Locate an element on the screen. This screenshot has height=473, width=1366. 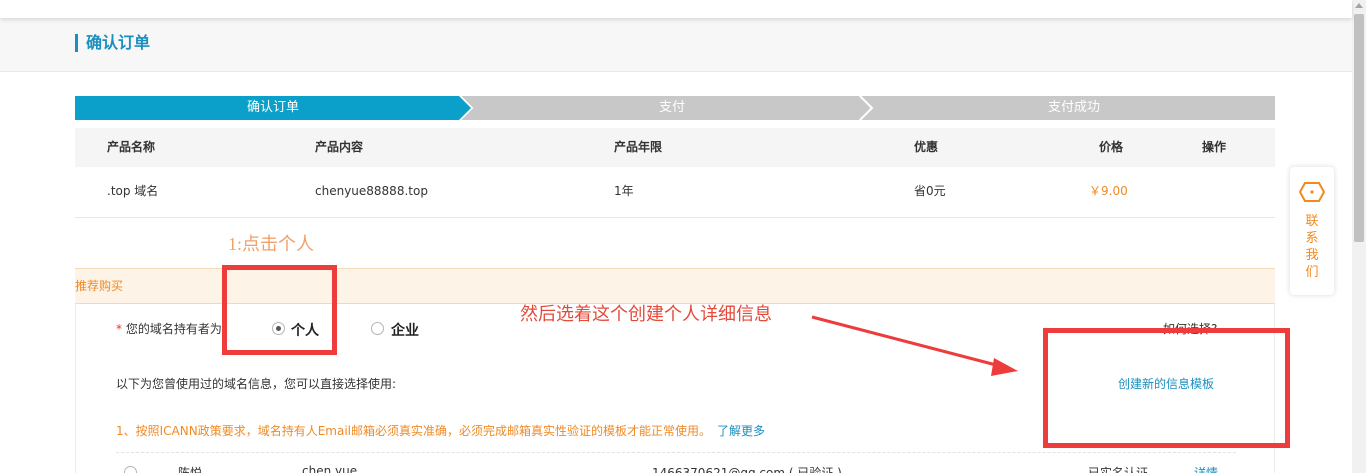
divider is located at coordinates (676, 452).